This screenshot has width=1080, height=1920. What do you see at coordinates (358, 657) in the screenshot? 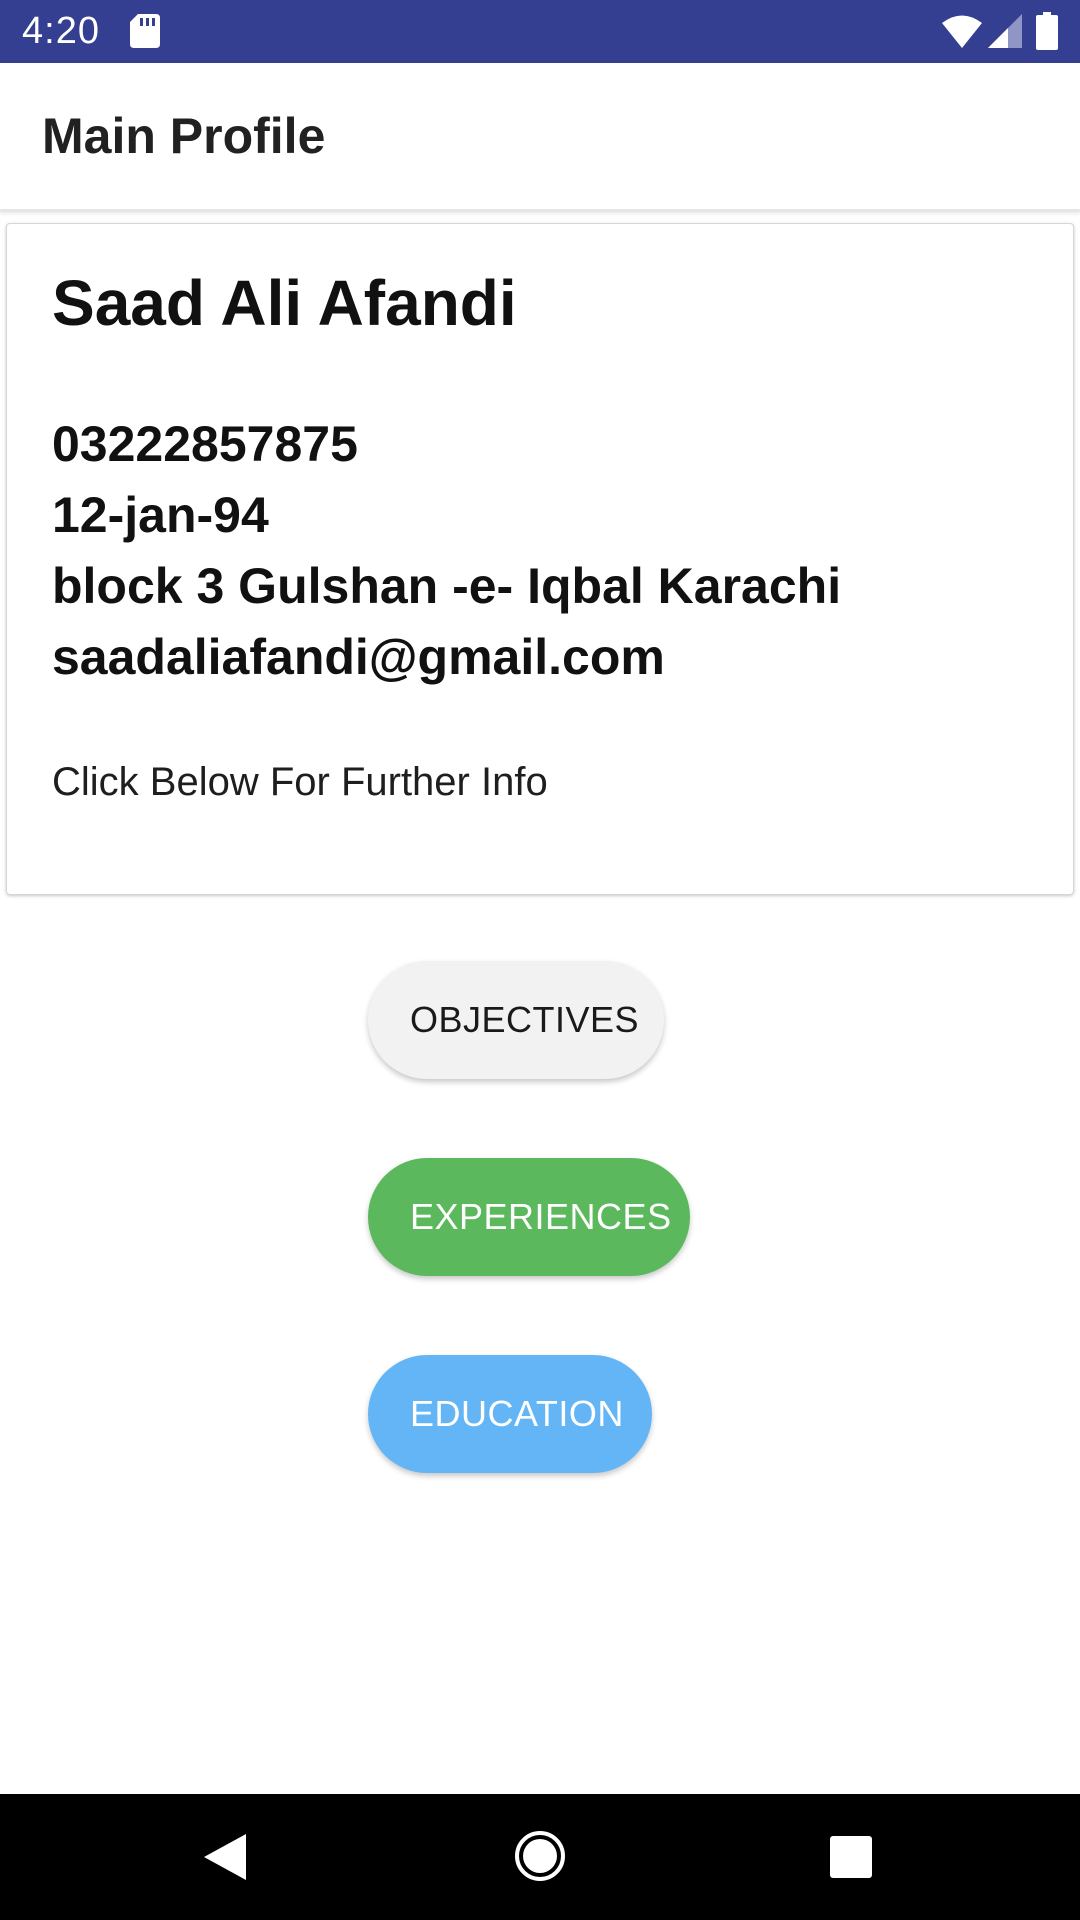
I see `profile-email: saadaliafandi@gmail.com` at bounding box center [358, 657].